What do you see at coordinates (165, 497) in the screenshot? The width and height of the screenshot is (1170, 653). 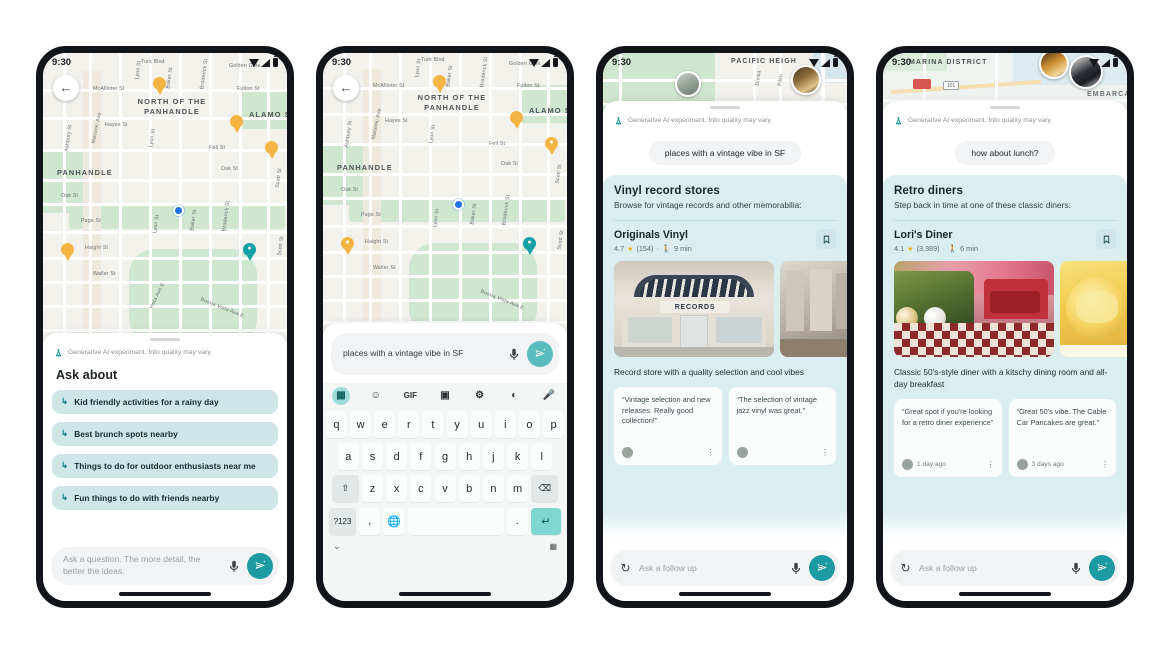 I see `suggestion-chip: ↳ Fun things to do with friends nearby` at bounding box center [165, 497].